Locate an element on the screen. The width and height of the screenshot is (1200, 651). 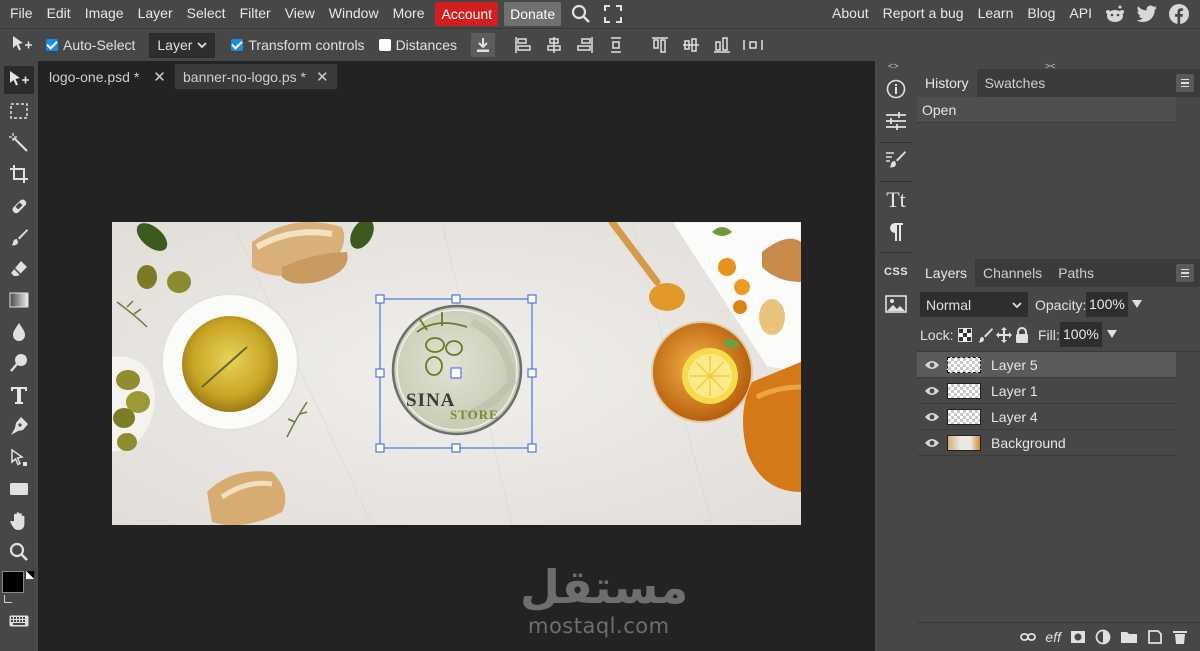
layer-row-layer5: Layer 5 is located at coordinates (1046, 365).